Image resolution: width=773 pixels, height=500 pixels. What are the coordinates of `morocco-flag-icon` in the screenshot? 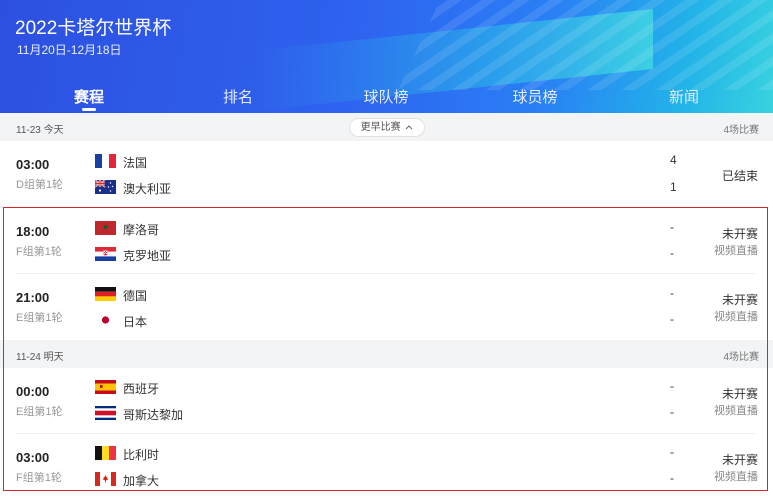 It's located at (105, 228).